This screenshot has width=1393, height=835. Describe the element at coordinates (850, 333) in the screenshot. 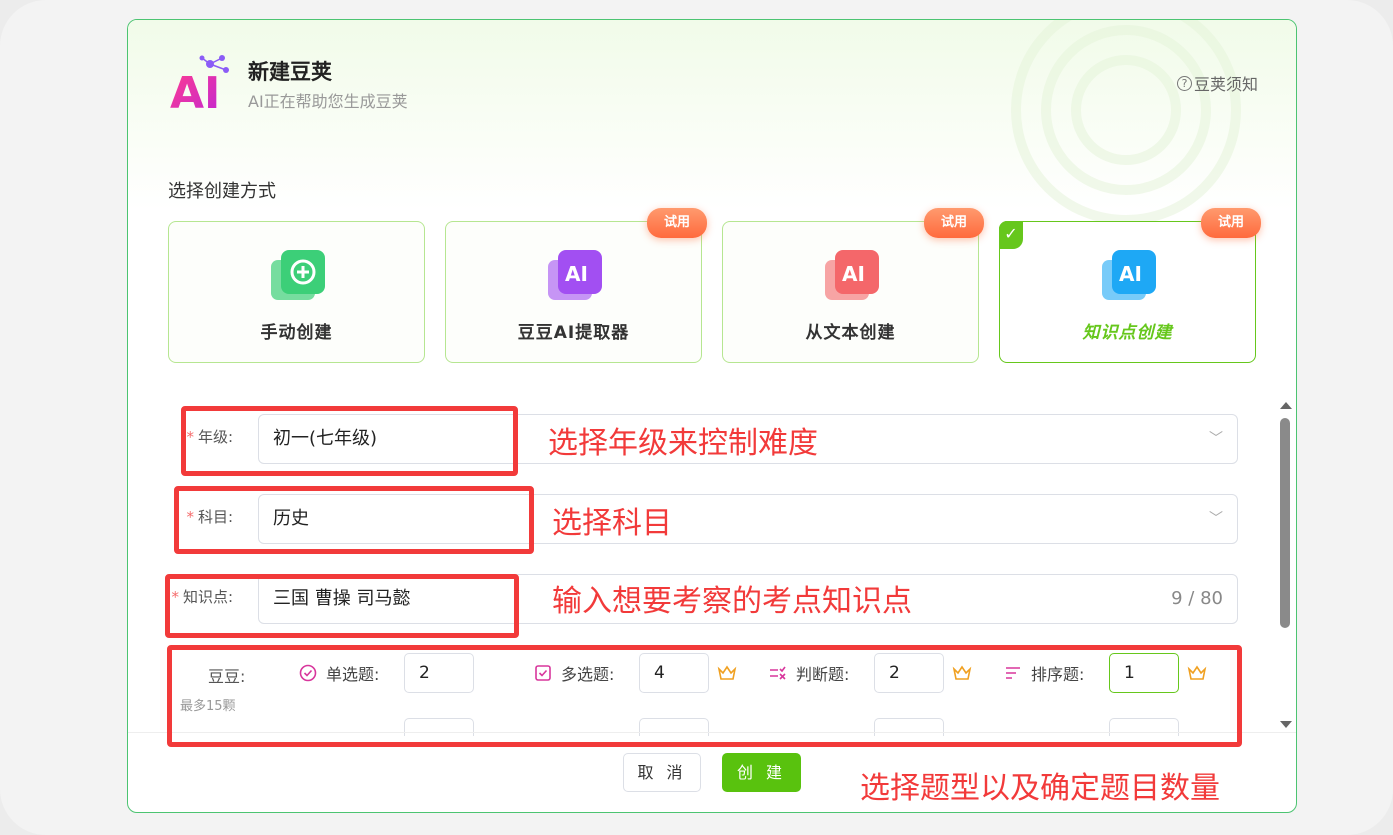

I see `card-label: 从文本创建` at that location.